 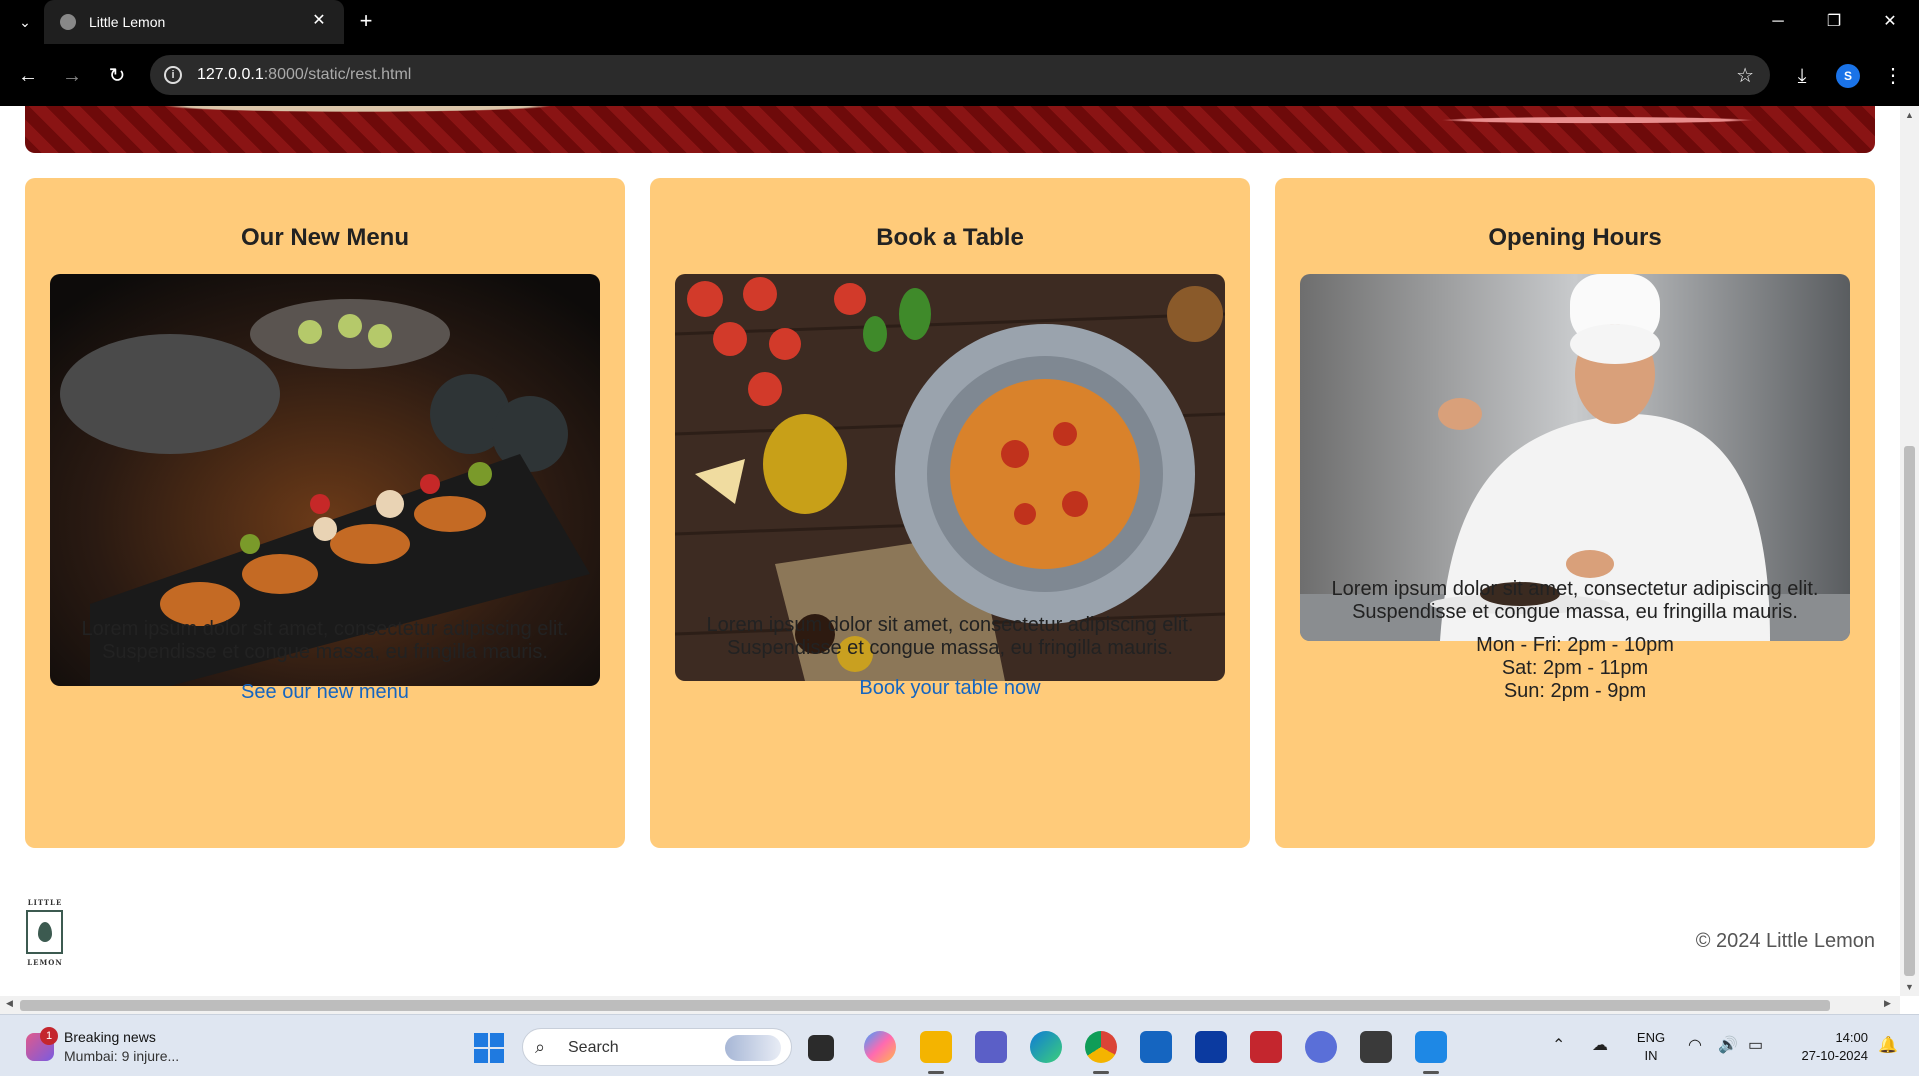 What do you see at coordinates (753, 1048) in the screenshot?
I see `search-highlight-image` at bounding box center [753, 1048].